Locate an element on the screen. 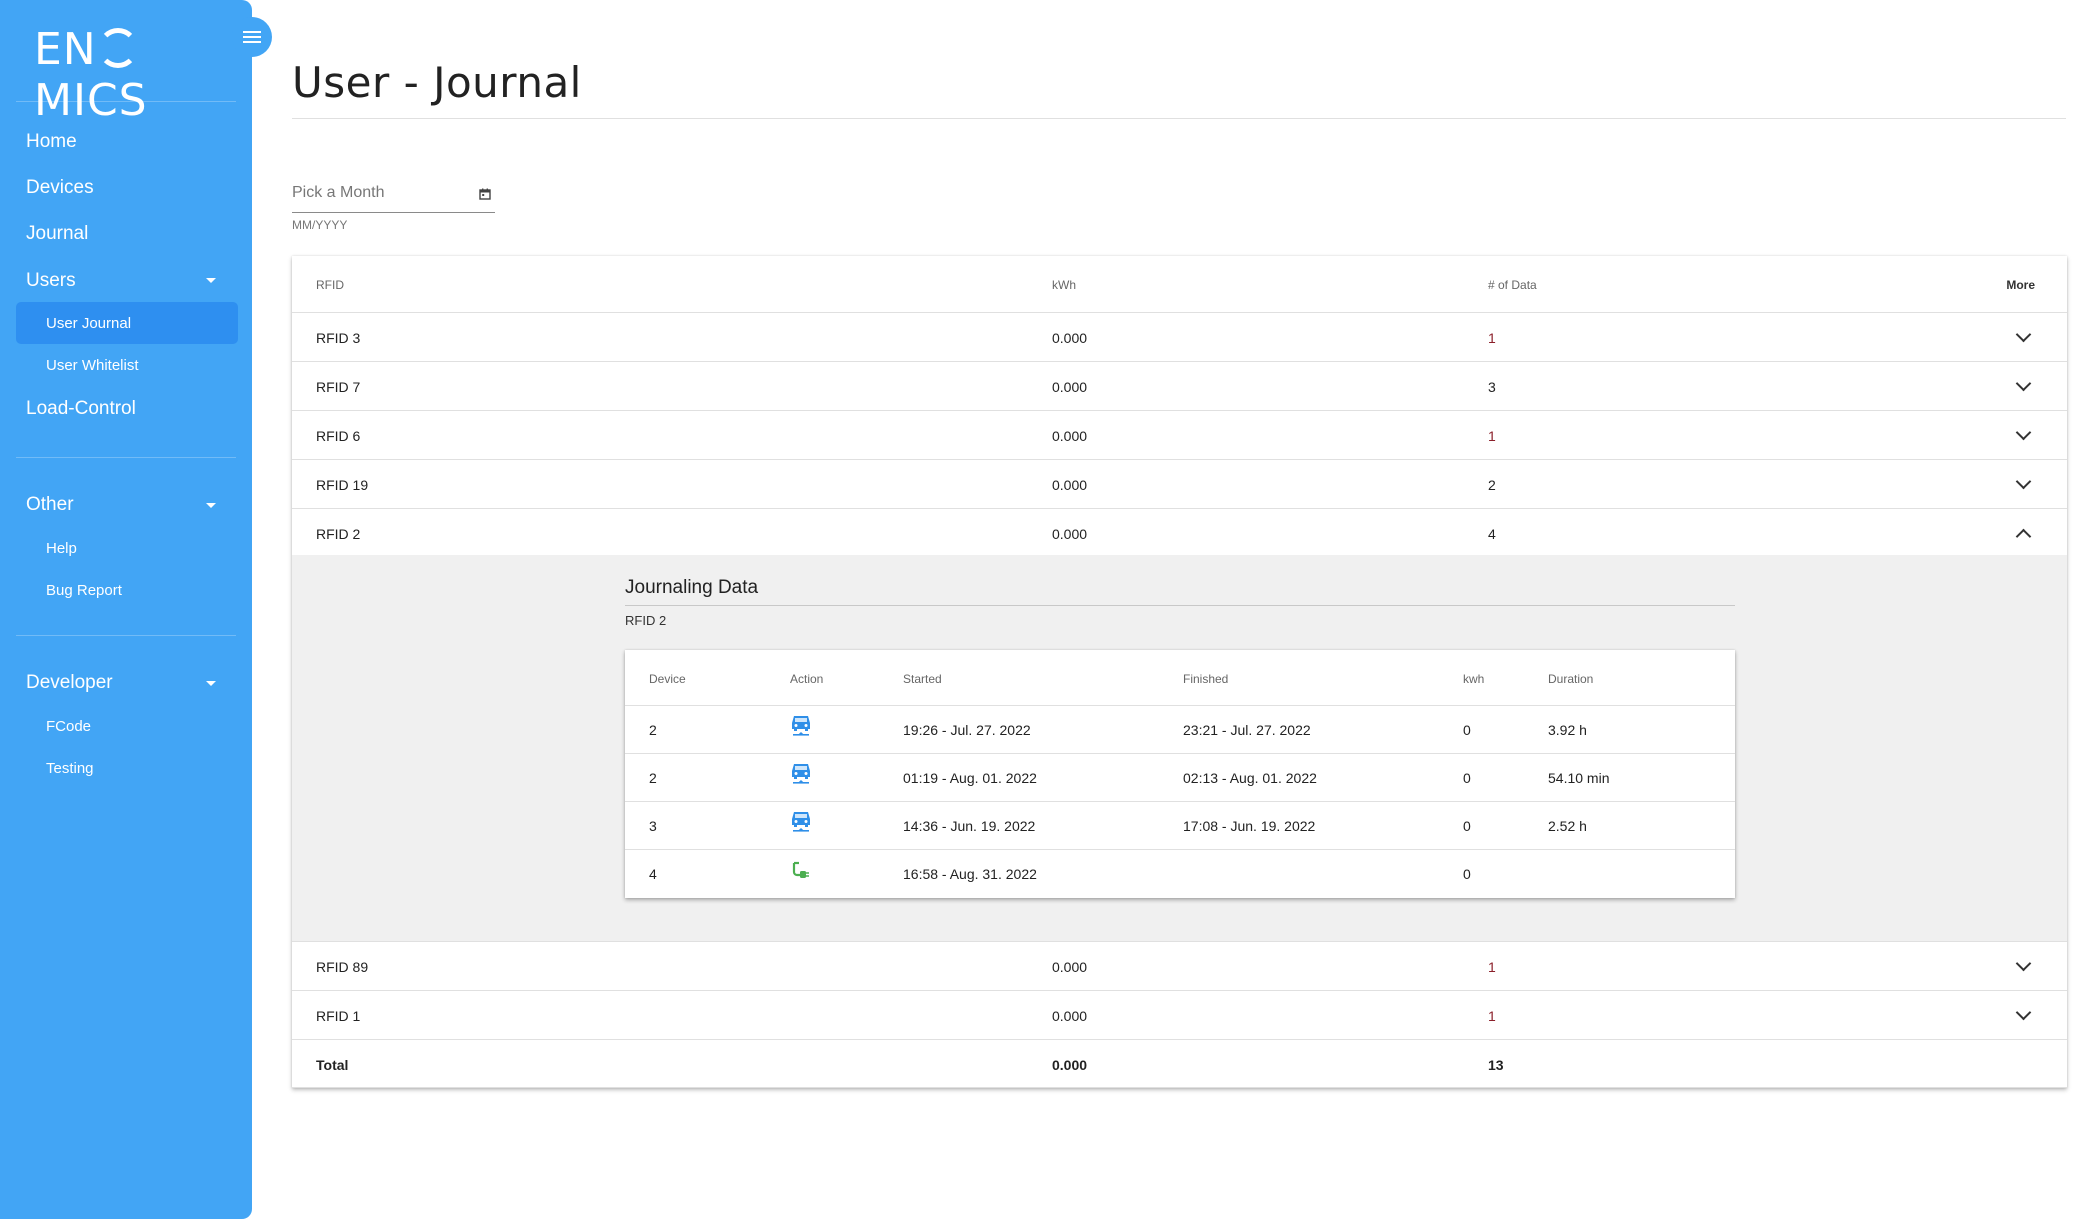 This screenshot has height=1219, width=2090. menu-toggle-button is located at coordinates (252, 37).